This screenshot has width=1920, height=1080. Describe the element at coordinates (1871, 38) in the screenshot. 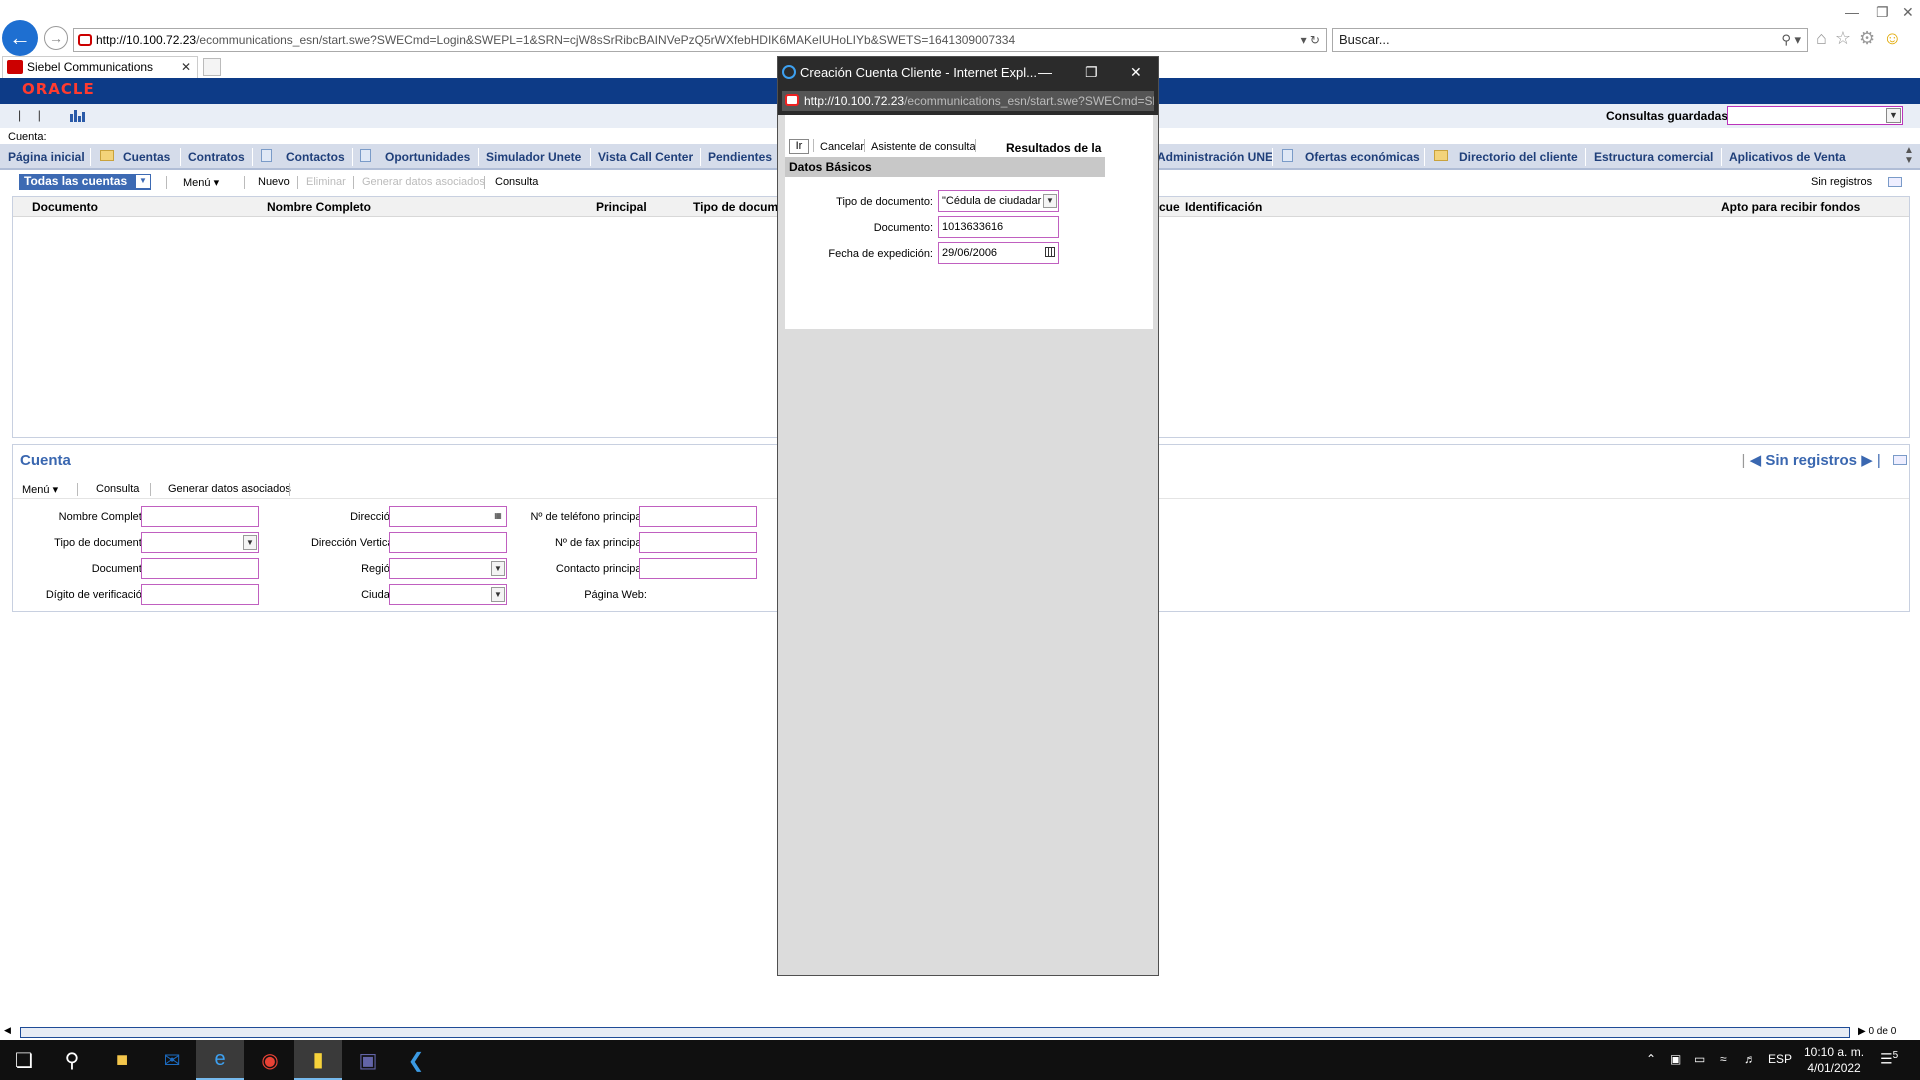

I see `gear-icon: ⚙` at that location.